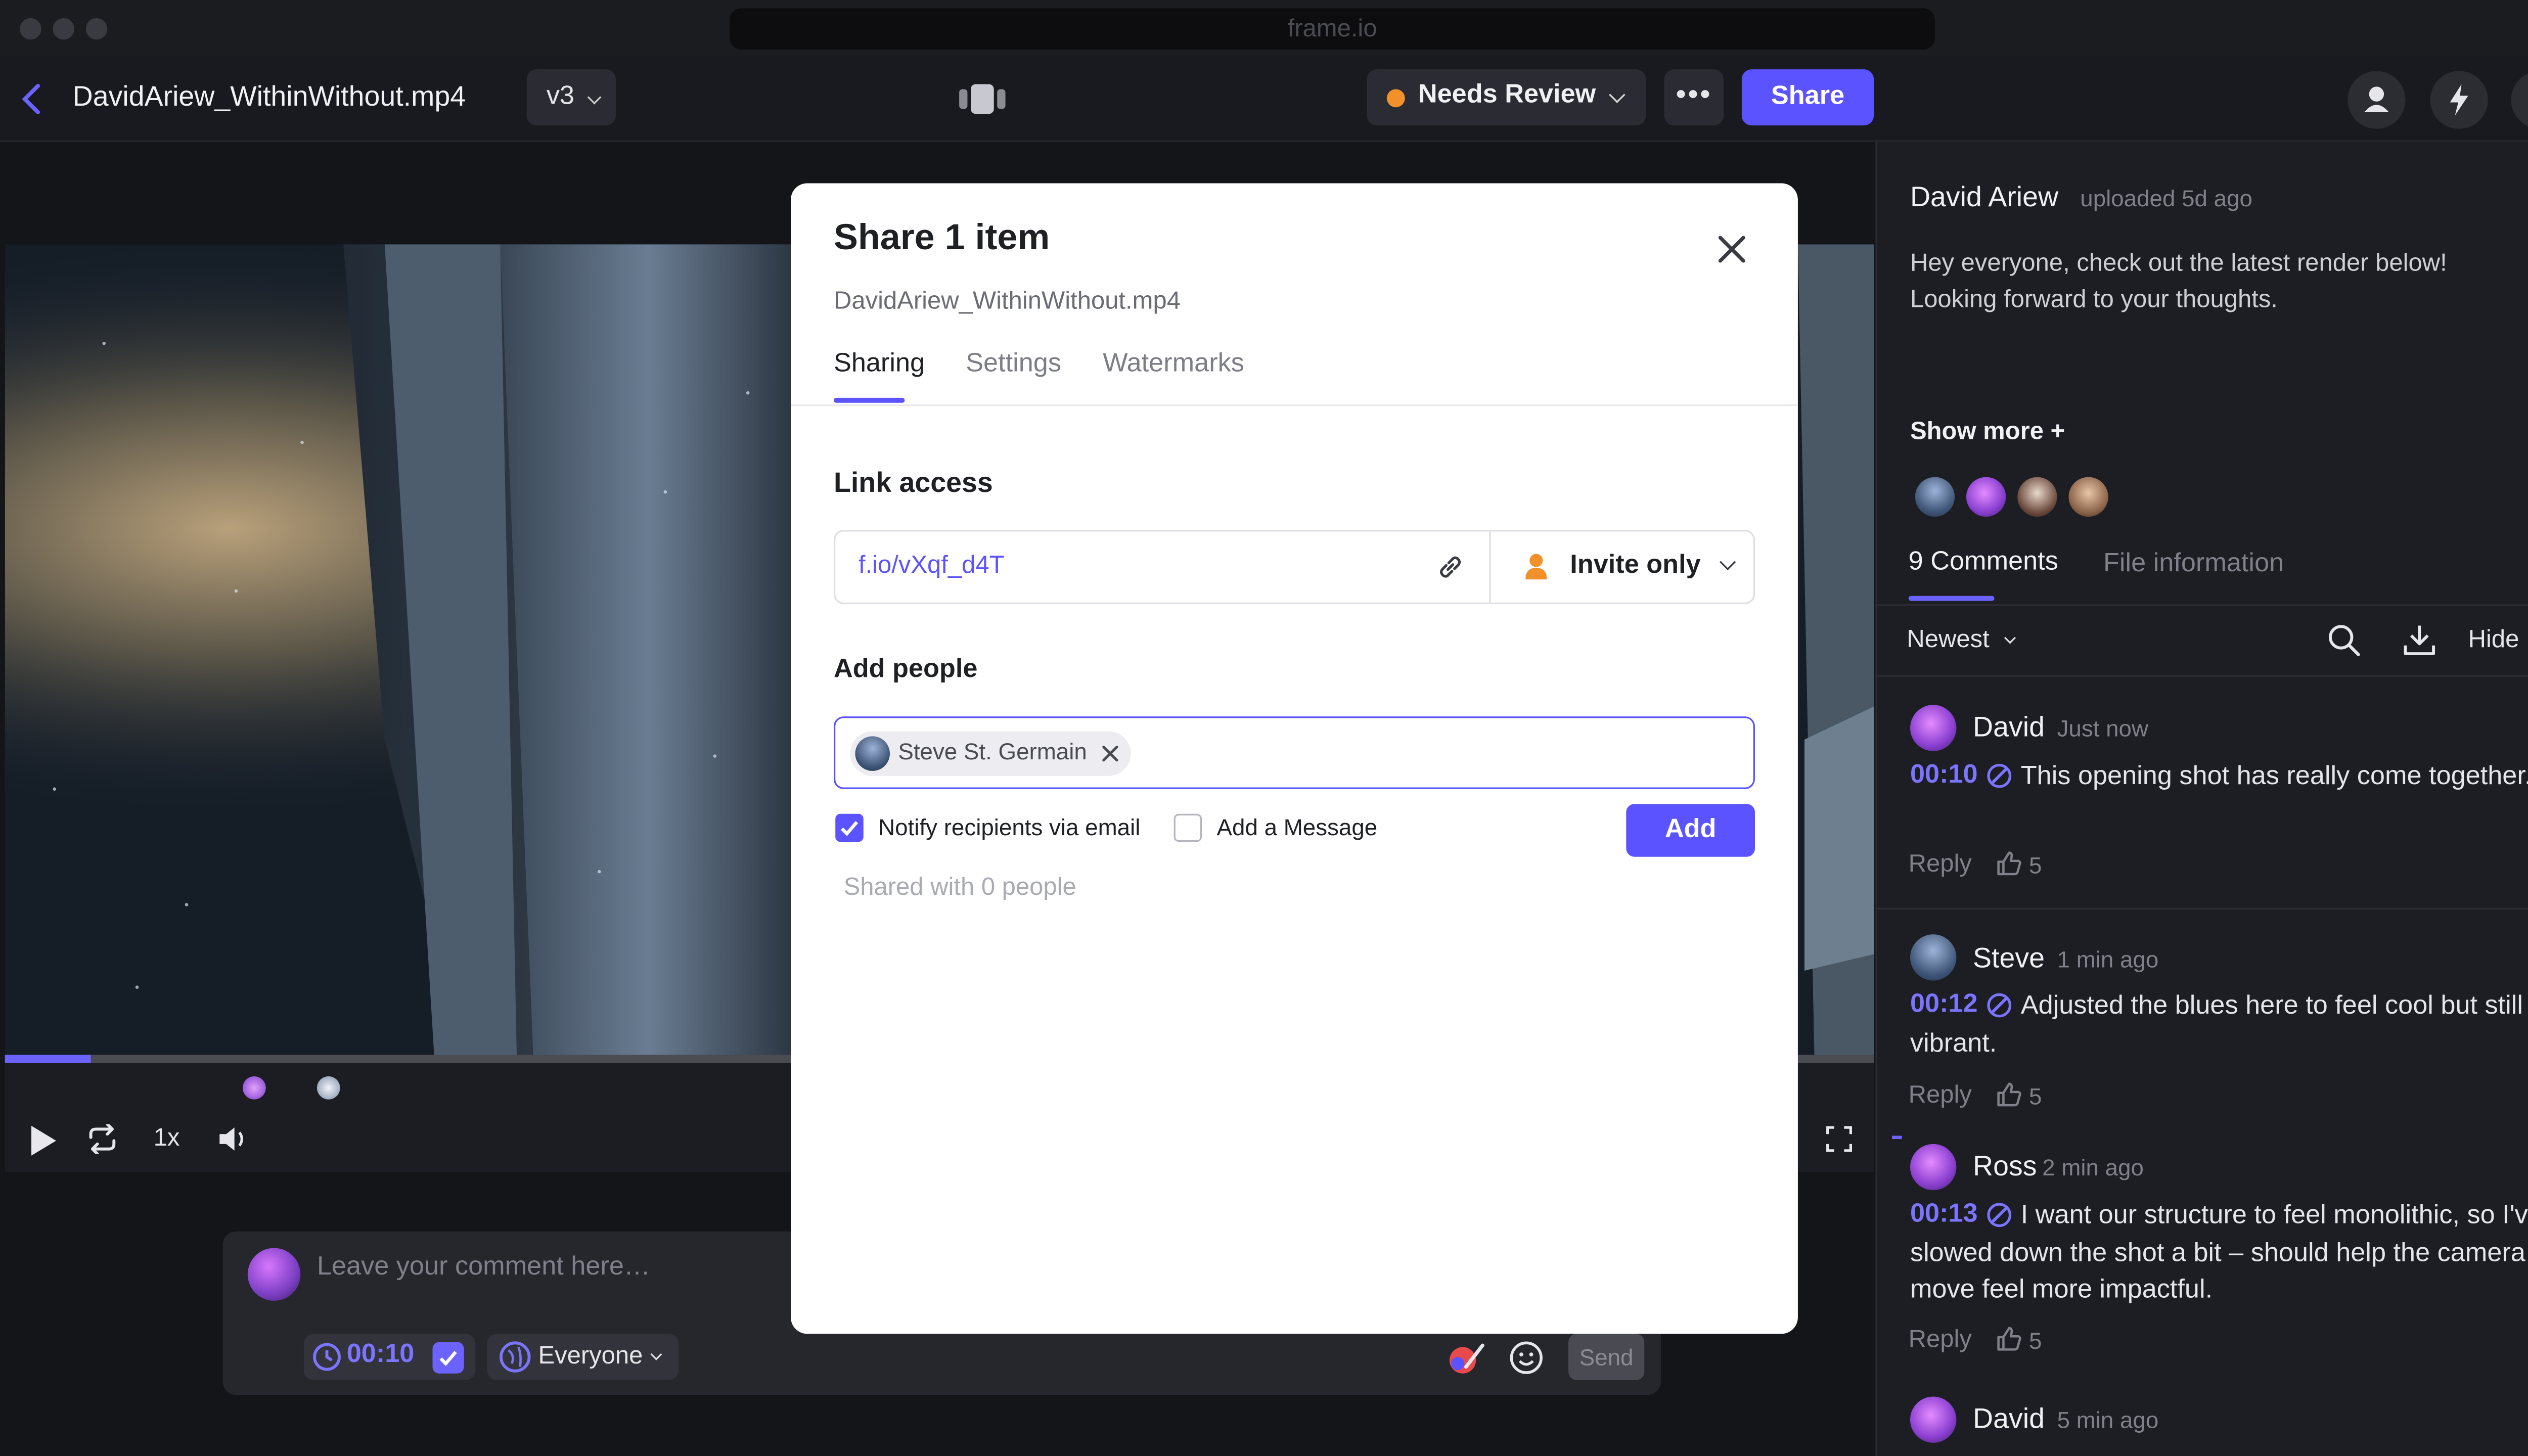  What do you see at coordinates (1808, 97) in the screenshot?
I see `share-button: Share` at bounding box center [1808, 97].